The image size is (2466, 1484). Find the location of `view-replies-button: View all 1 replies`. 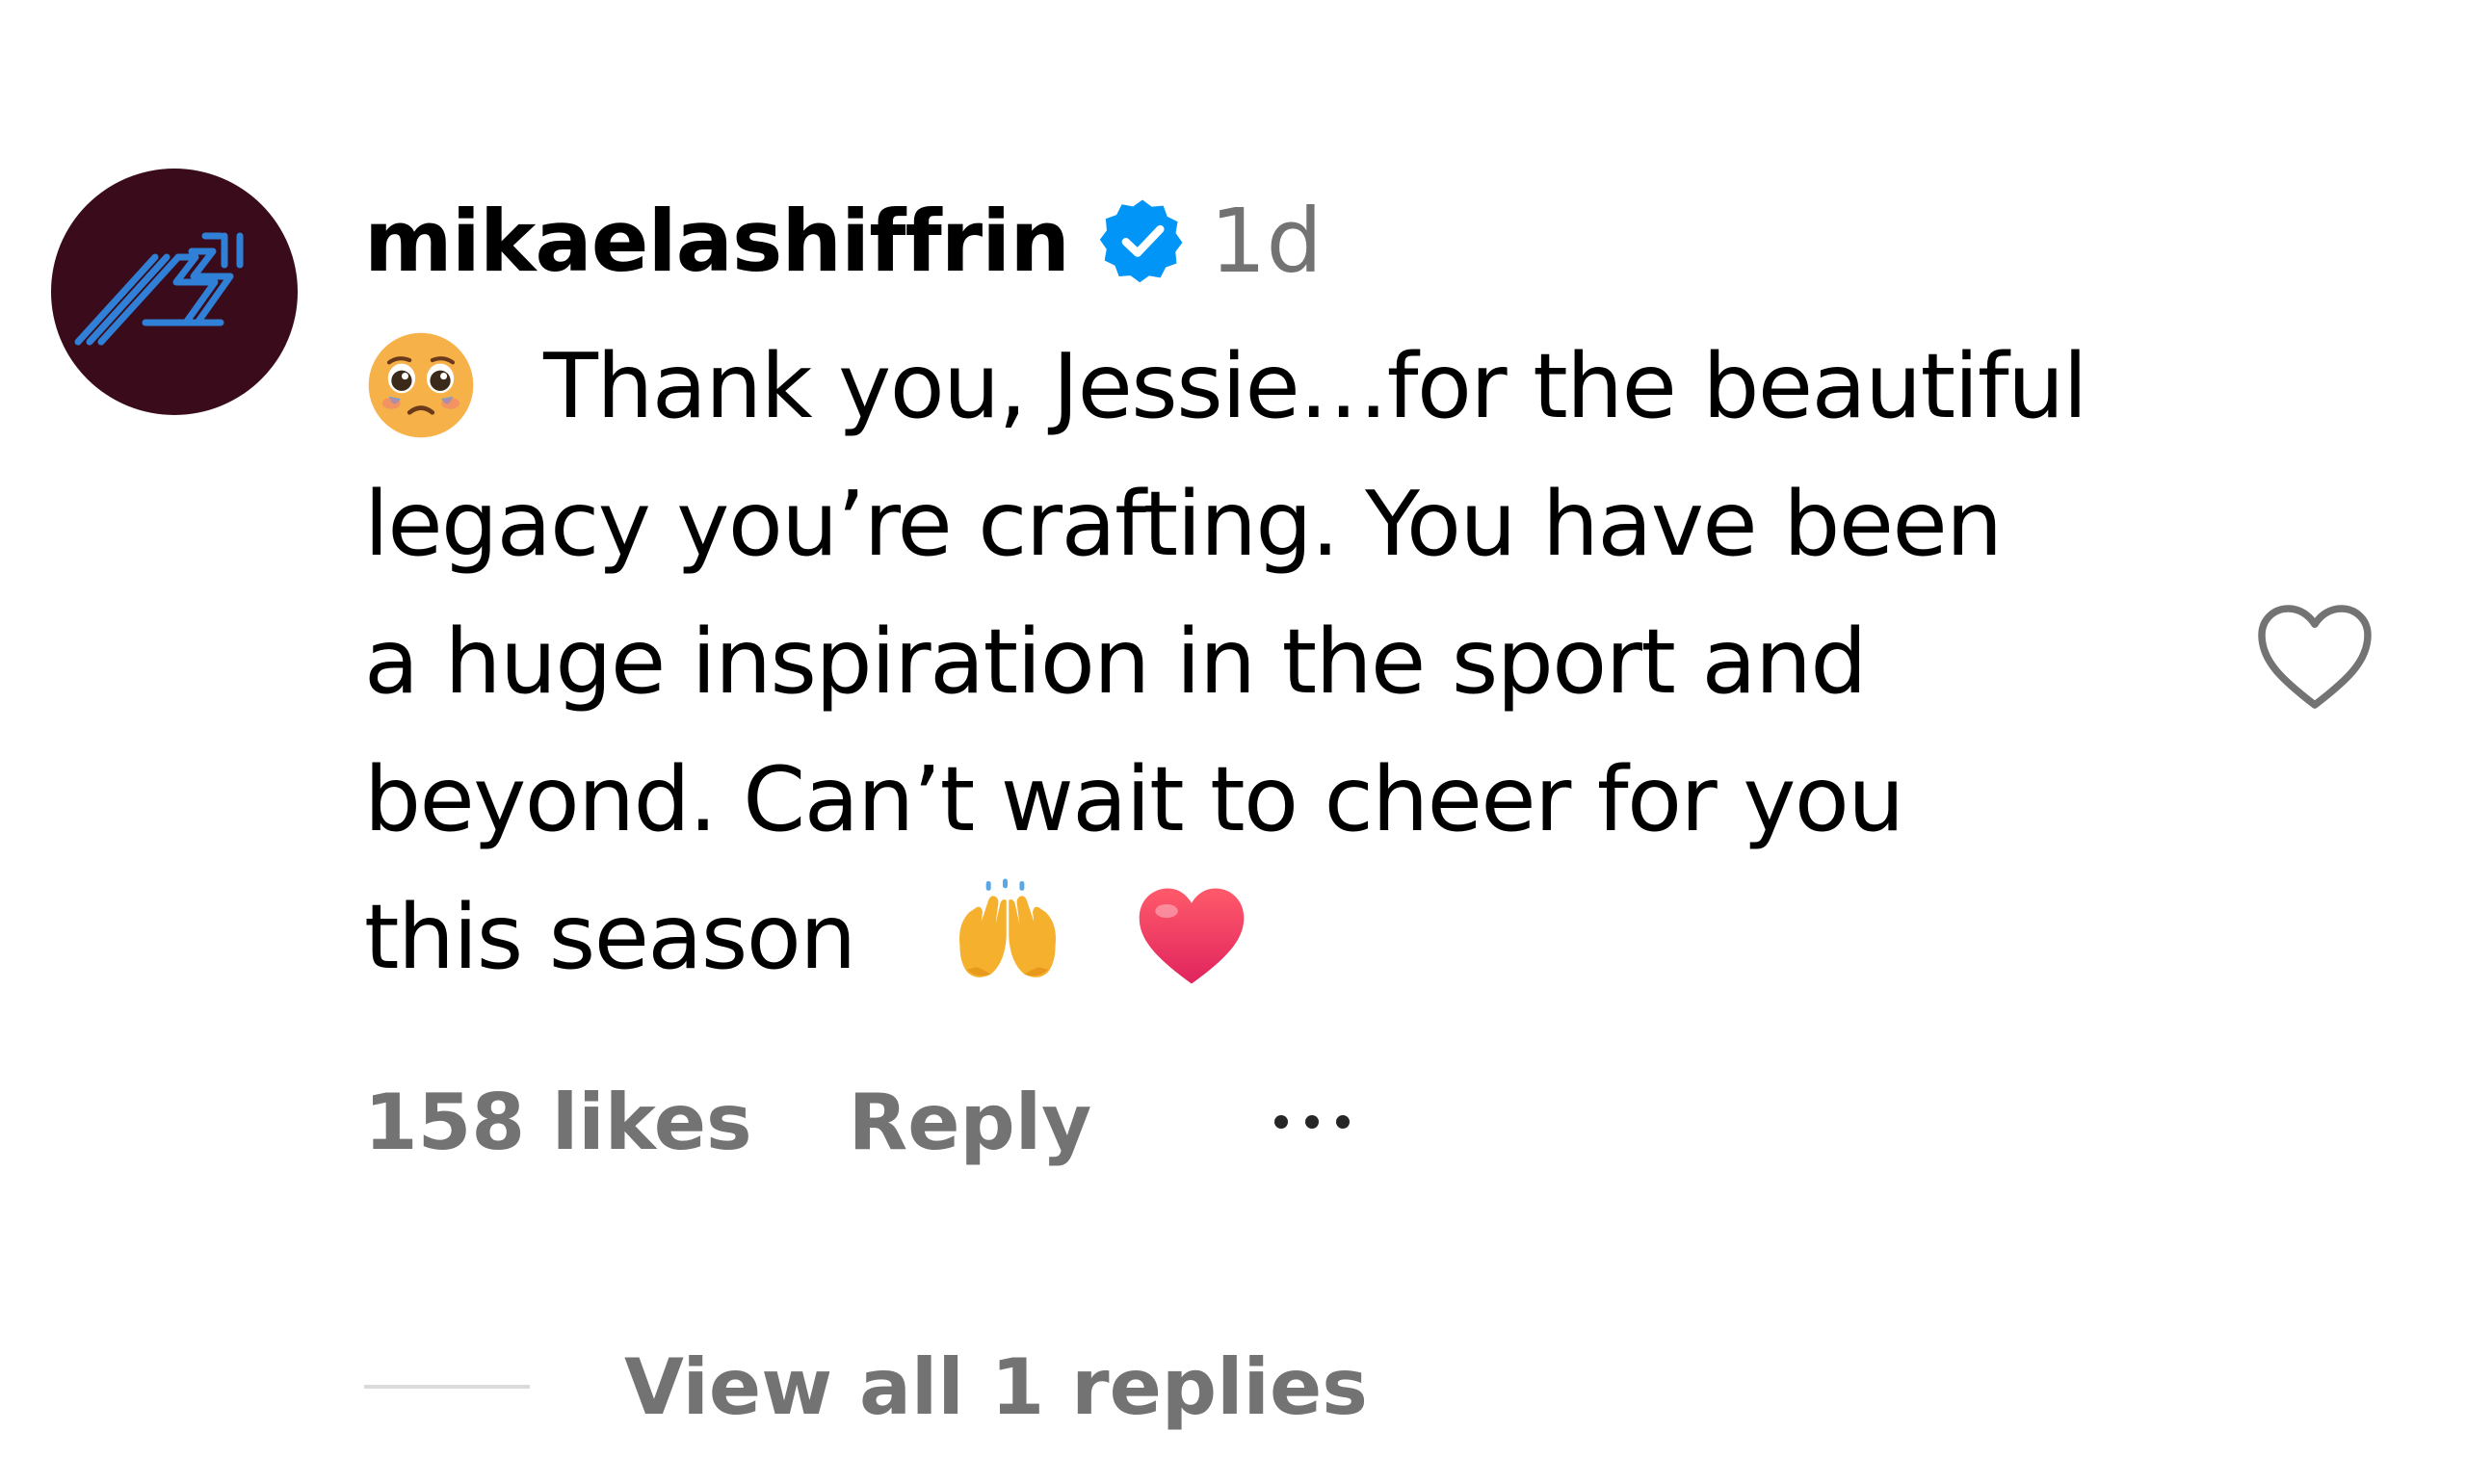

view-replies-button: View all 1 replies is located at coordinates (866, 1387).